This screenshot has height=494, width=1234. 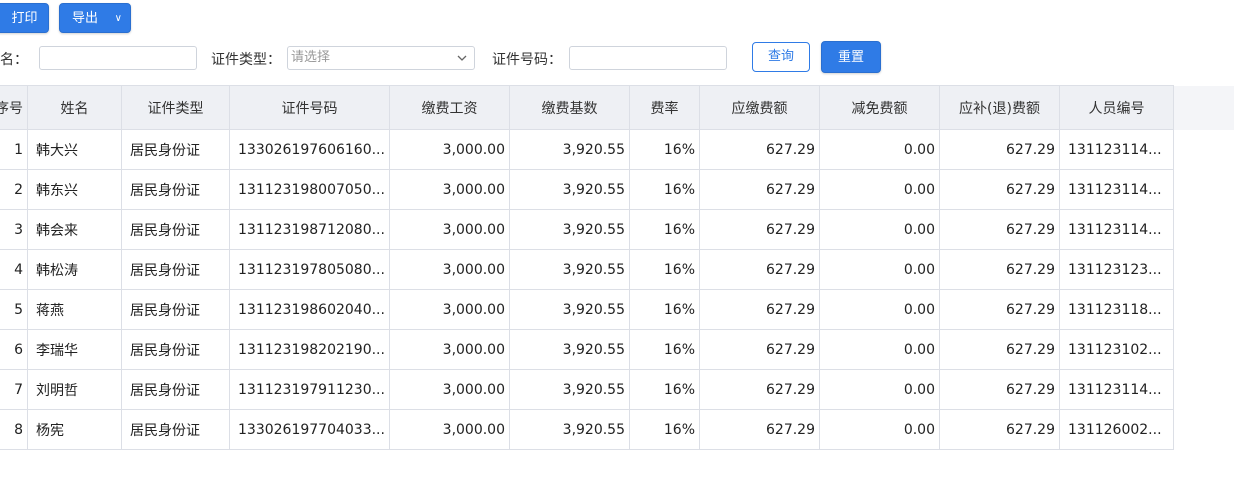 What do you see at coordinates (74, 149) in the screenshot?
I see `cell-col-name: 韩大兴` at bounding box center [74, 149].